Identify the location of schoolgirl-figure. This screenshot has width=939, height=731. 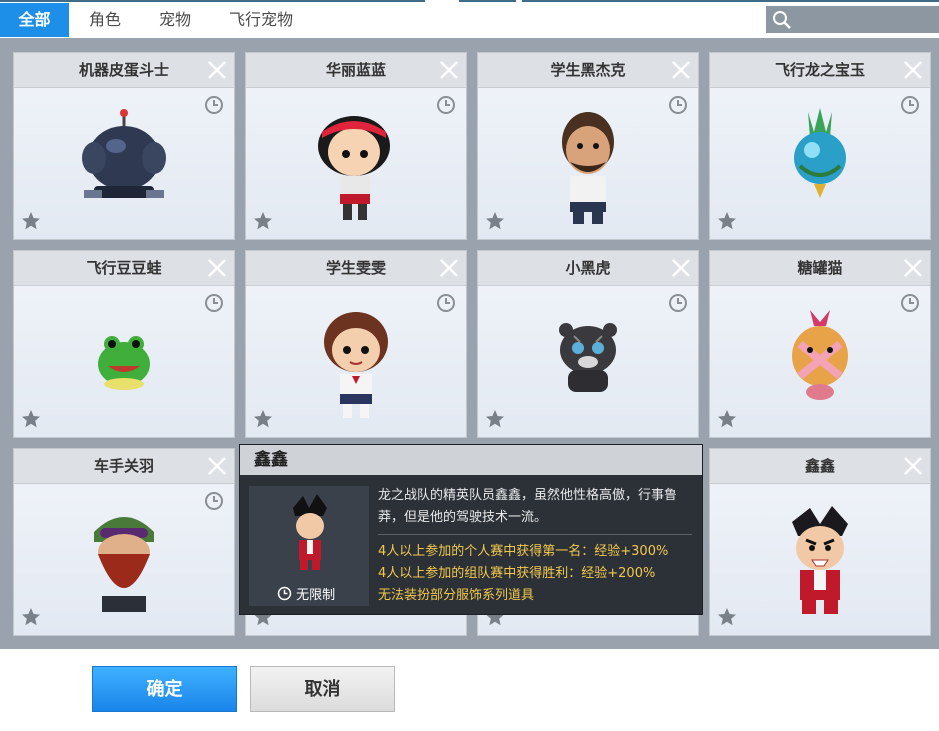
(356, 365).